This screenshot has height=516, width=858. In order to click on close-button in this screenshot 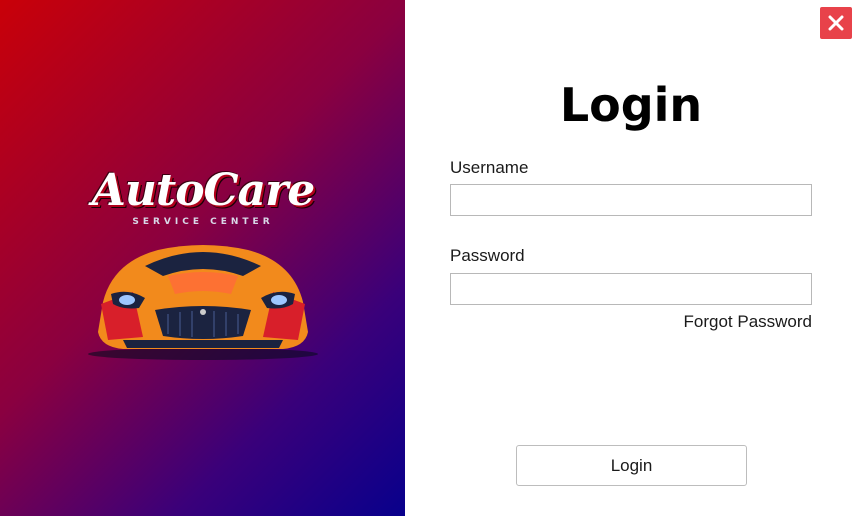, I will do `click(836, 23)`.